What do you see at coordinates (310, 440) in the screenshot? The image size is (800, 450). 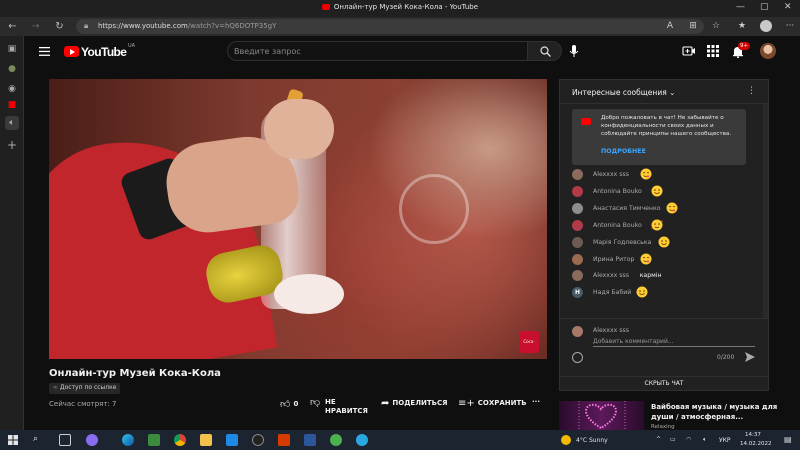 I see `word-icon` at bounding box center [310, 440].